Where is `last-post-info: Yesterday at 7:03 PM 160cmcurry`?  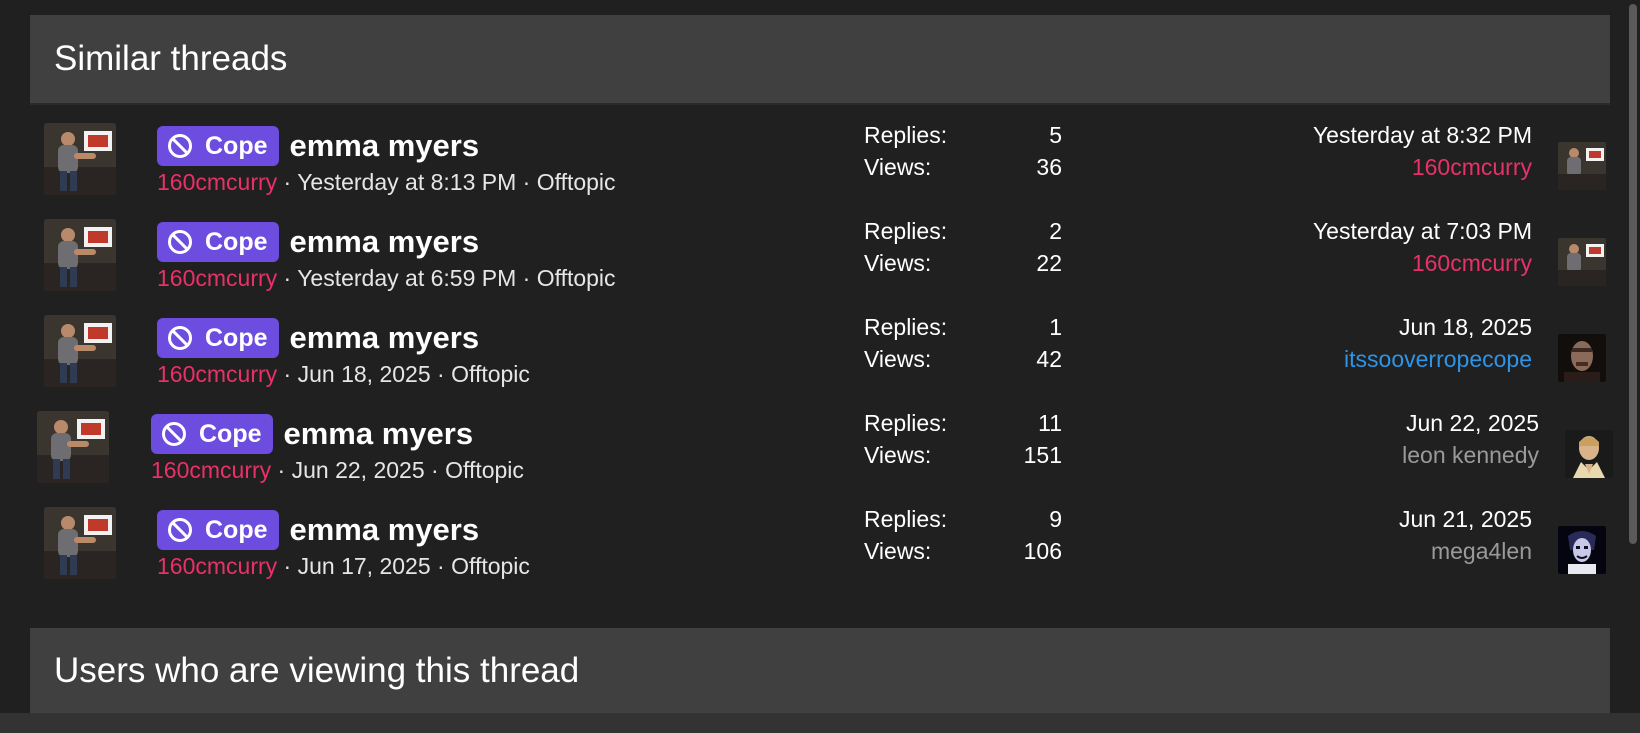 last-post-info: Yesterday at 7:03 PM 160cmcurry is located at coordinates (1372, 247).